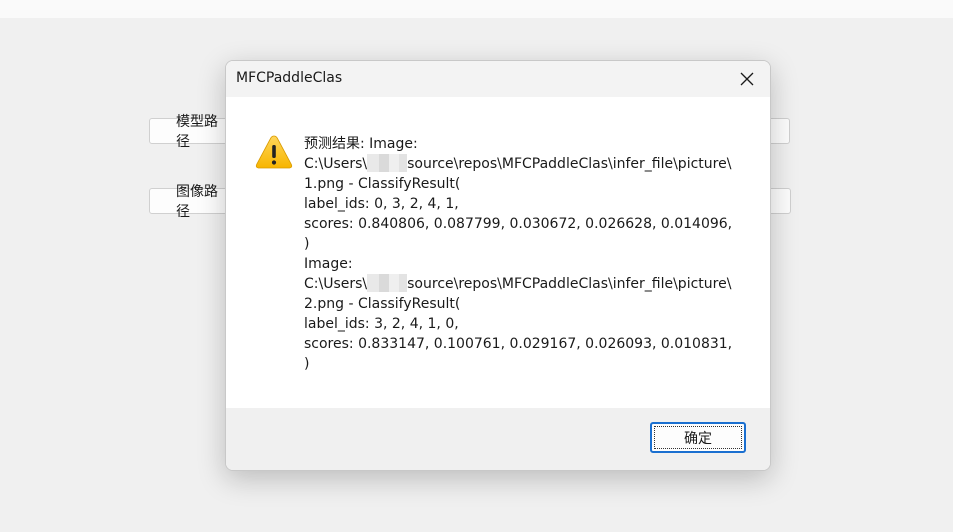 This screenshot has height=532, width=953. Describe the element at coordinates (476, 9) in the screenshot. I see `main-window-top-band` at that location.